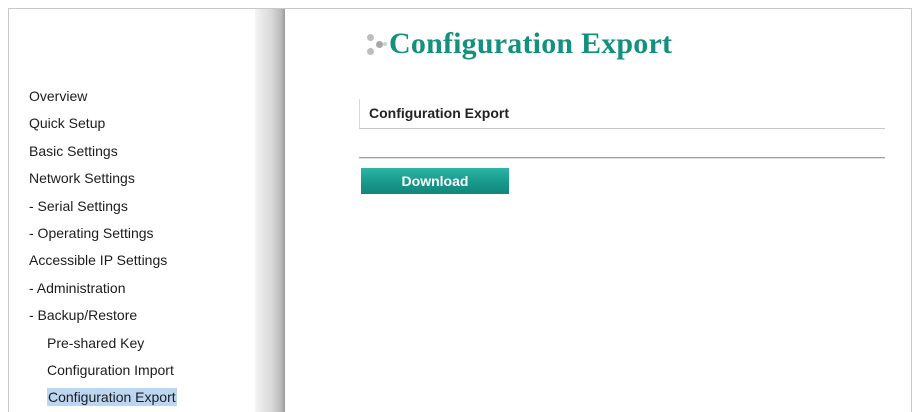 The image size is (920, 412). I want to click on sidebar-item-pre-shared-key: Pre-shared Key, so click(103, 347).